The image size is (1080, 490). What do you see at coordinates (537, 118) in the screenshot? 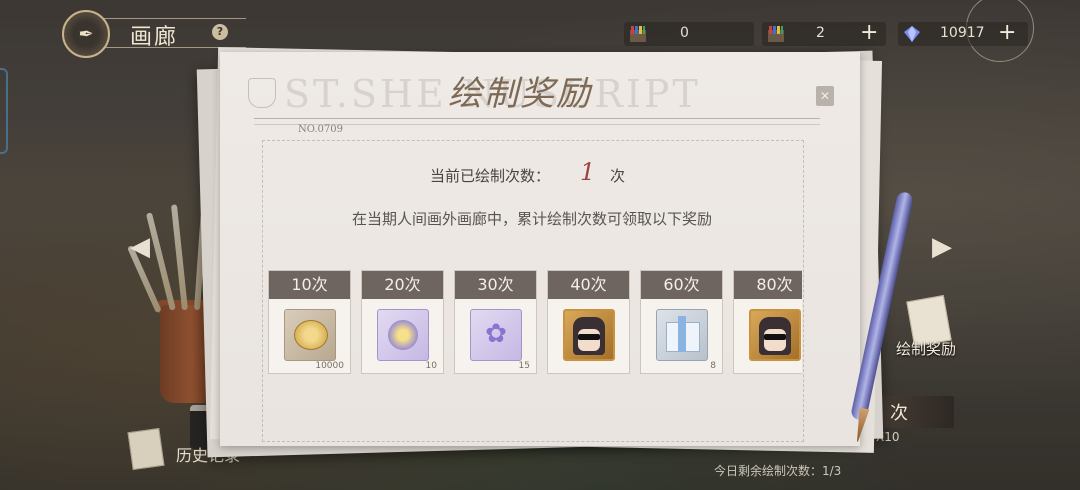
I see `divider` at bounding box center [537, 118].